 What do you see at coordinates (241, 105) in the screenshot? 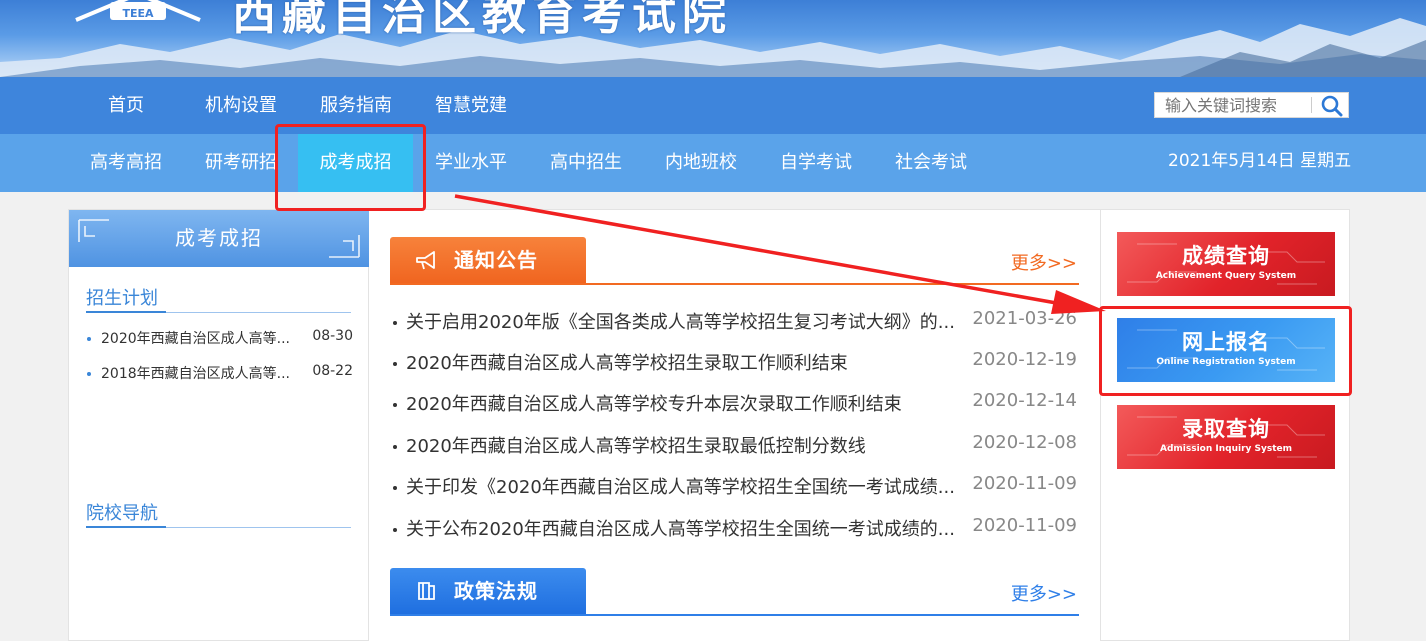
I see `nav-organization: 机构设置` at bounding box center [241, 105].